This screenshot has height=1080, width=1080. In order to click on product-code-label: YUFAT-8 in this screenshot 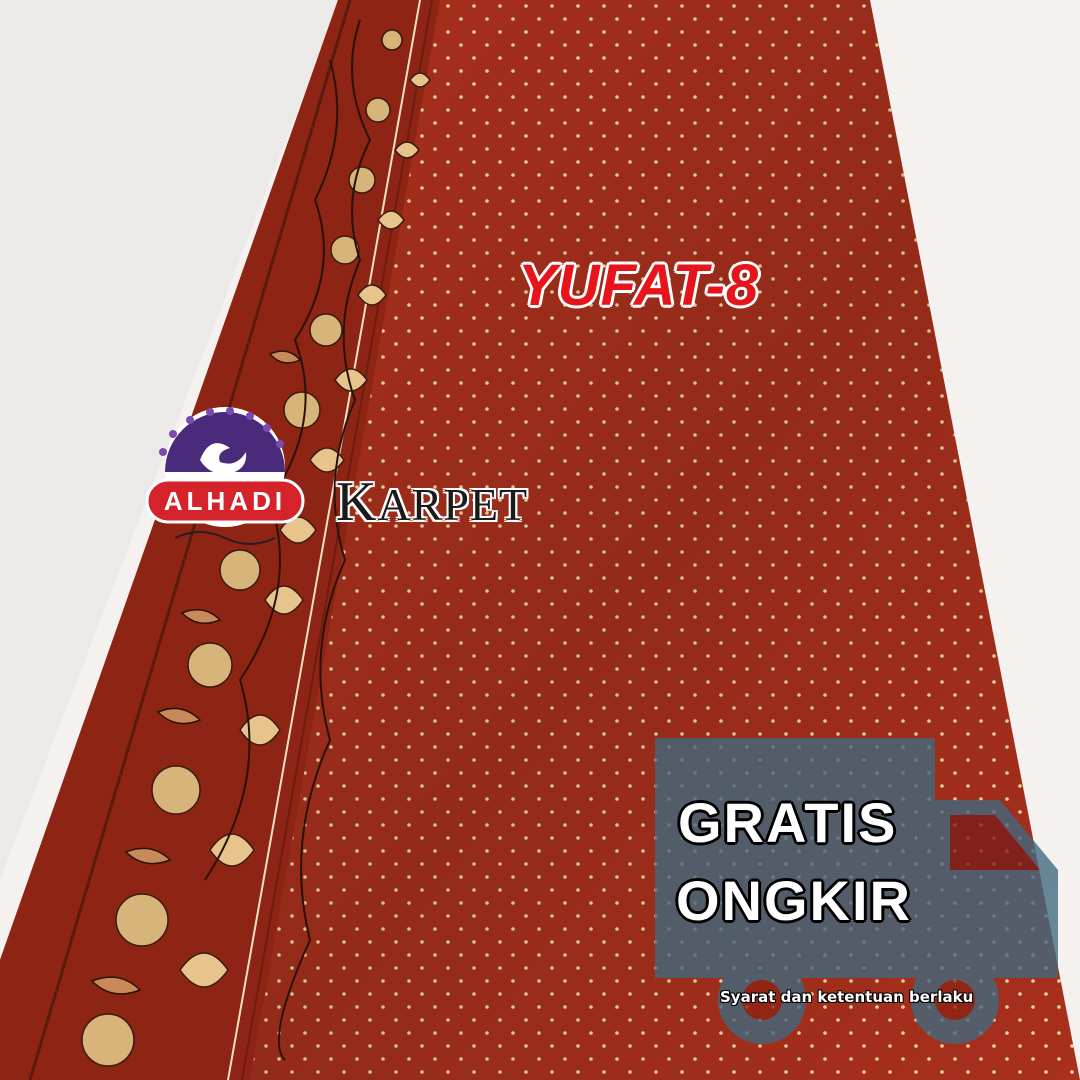, I will do `click(639, 285)`.